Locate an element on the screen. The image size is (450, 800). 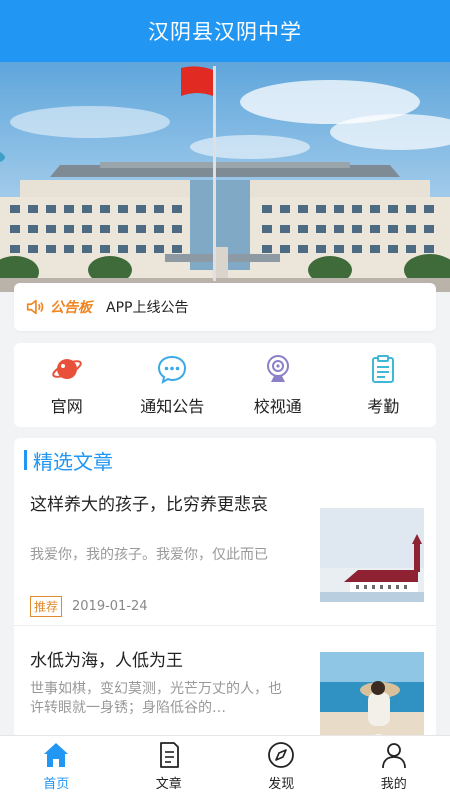
tab-label: 文章 is located at coordinates (168, 784).